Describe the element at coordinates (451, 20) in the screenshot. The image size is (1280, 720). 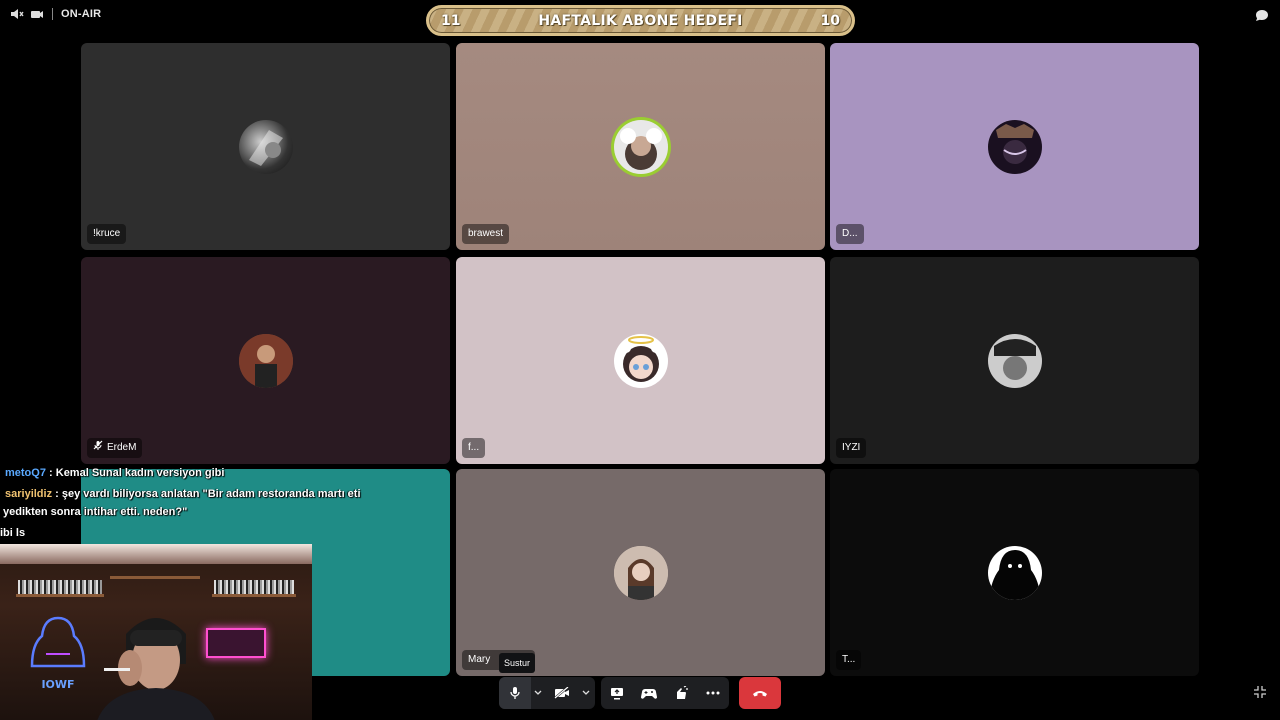
I see `goal-current-value: 11` at that location.